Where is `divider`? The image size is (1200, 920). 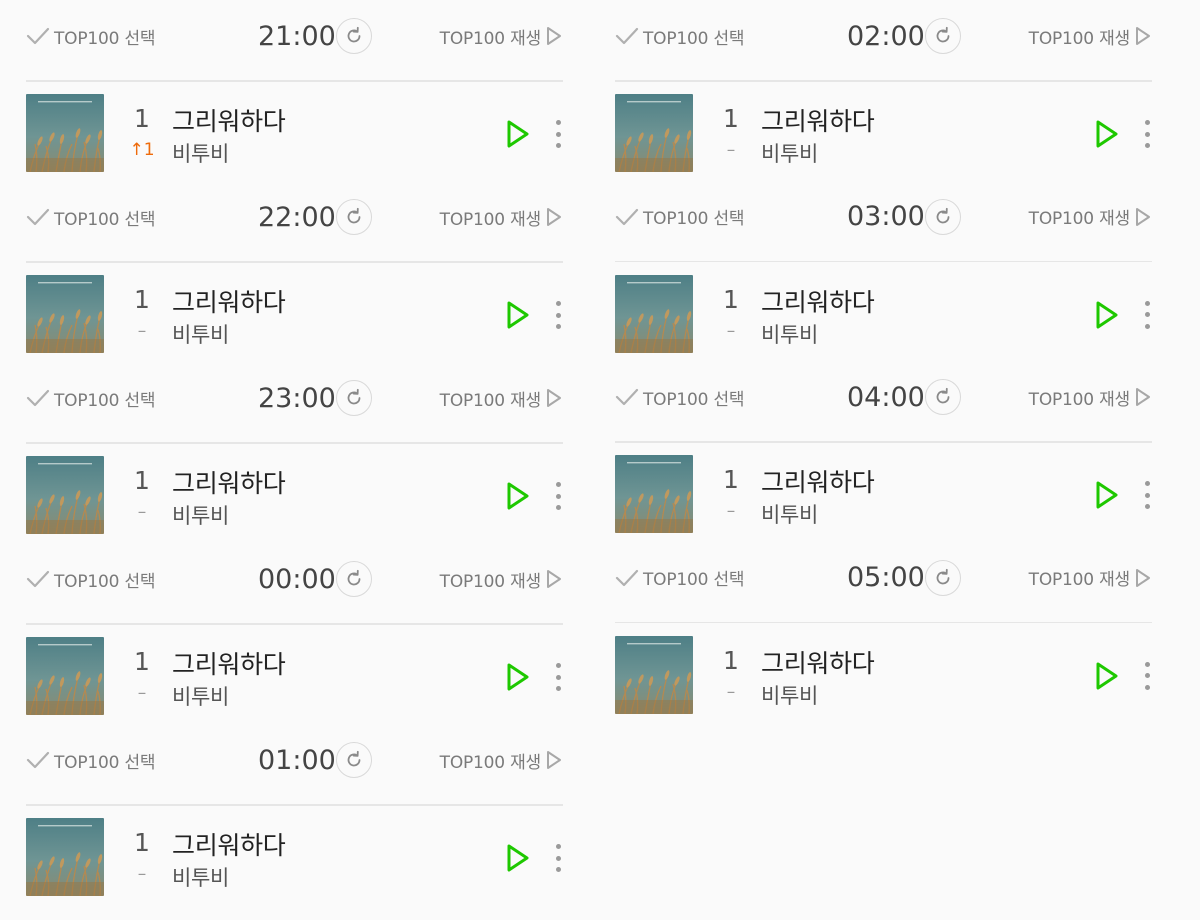
divider is located at coordinates (883, 442).